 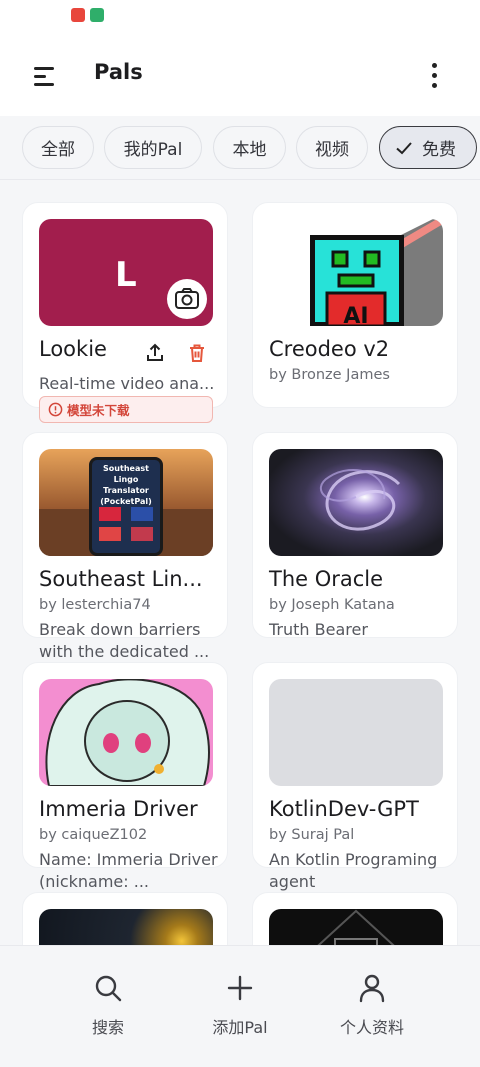 What do you see at coordinates (58, 147) in the screenshot?
I see `filter-chip-all: 全部` at bounding box center [58, 147].